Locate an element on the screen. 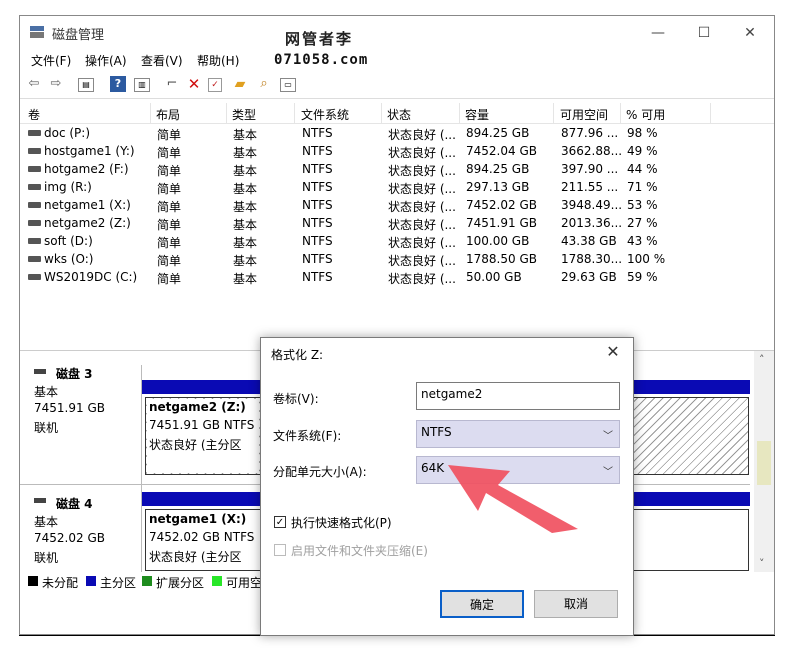  col-volume: 卷 is located at coordinates (34, 114).